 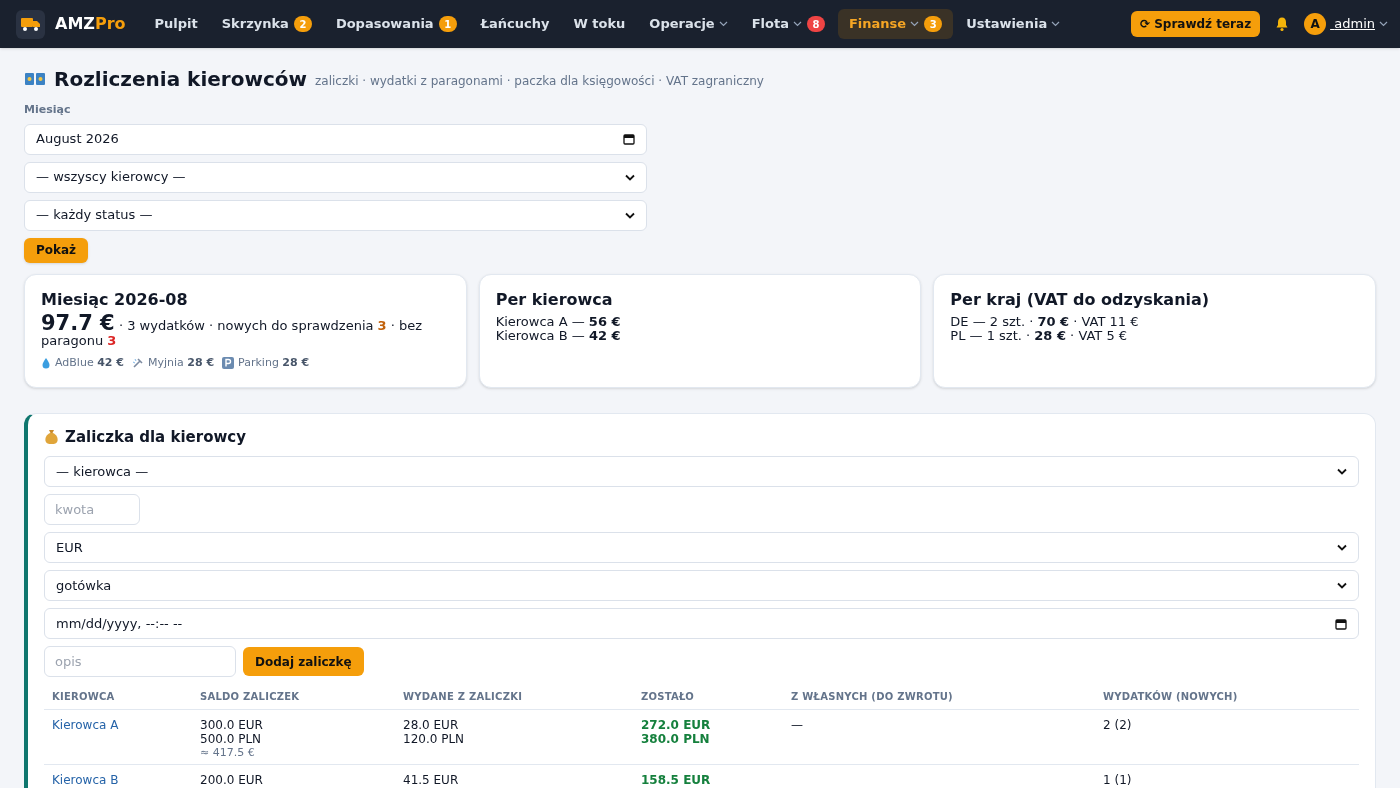 What do you see at coordinates (1227, 697) in the screenshot?
I see `column-header: WYDATKÓW (NOWYCH)` at bounding box center [1227, 697].